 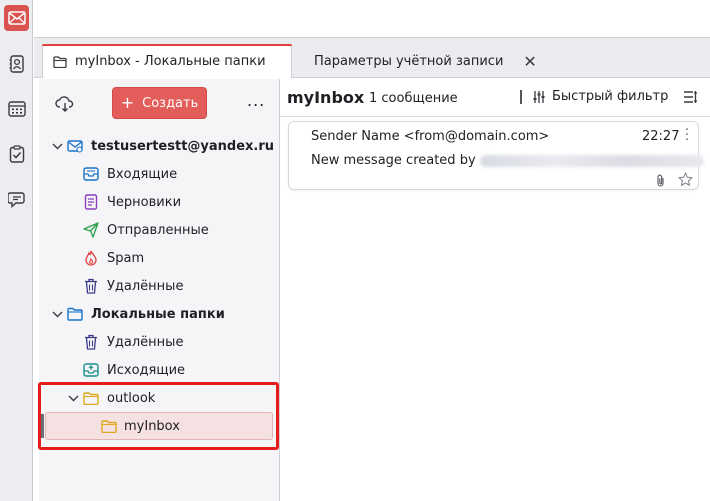 I want to click on drafts-icon, so click(x=91, y=202).